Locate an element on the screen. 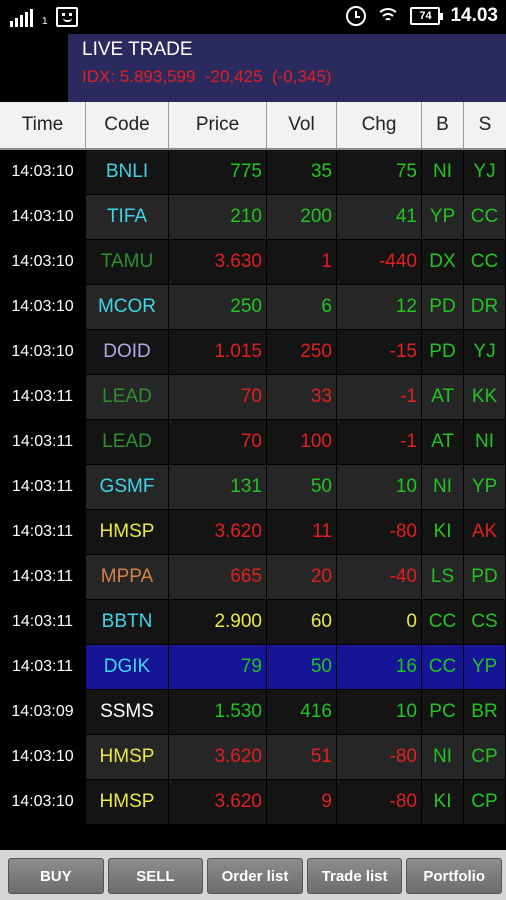 Image resolution: width=506 pixels, height=900 pixels. index-summary: IDX: 5.893,599 -20,425 (-0,345) is located at coordinates (207, 76).